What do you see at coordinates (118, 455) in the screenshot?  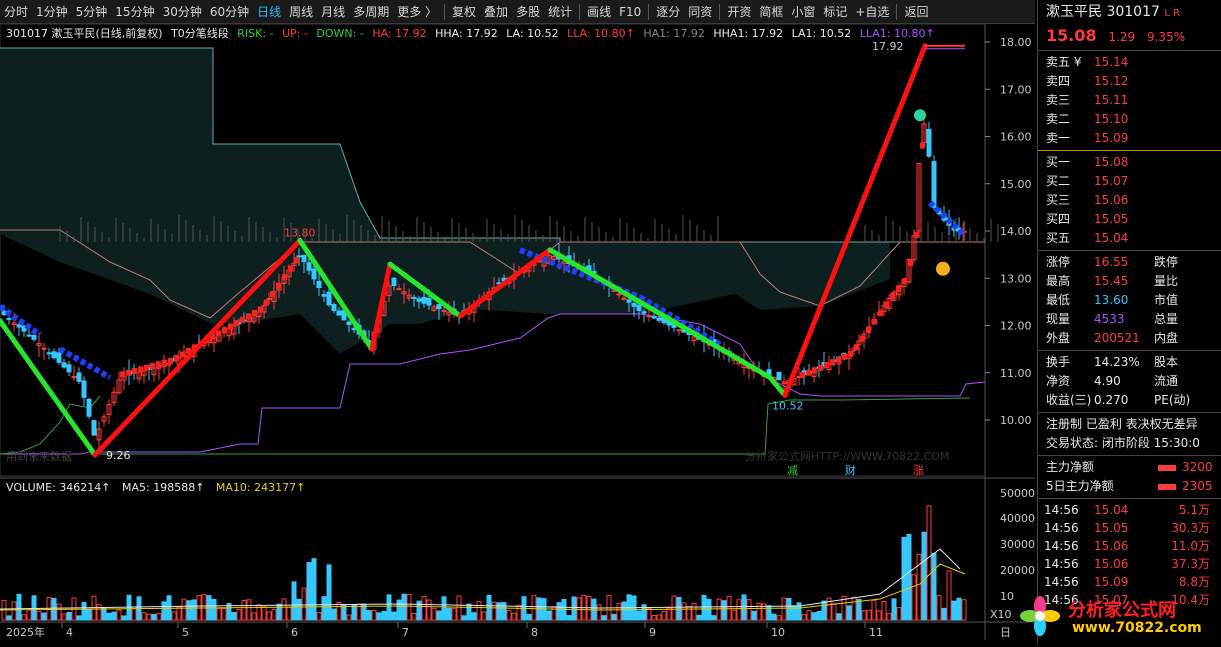 I see `low-left-label: 9.26` at bounding box center [118, 455].